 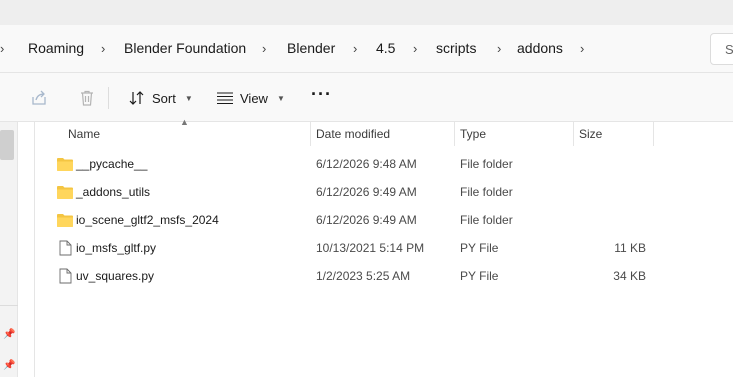 What do you see at coordinates (39, 98) in the screenshot?
I see `share-icon` at bounding box center [39, 98].